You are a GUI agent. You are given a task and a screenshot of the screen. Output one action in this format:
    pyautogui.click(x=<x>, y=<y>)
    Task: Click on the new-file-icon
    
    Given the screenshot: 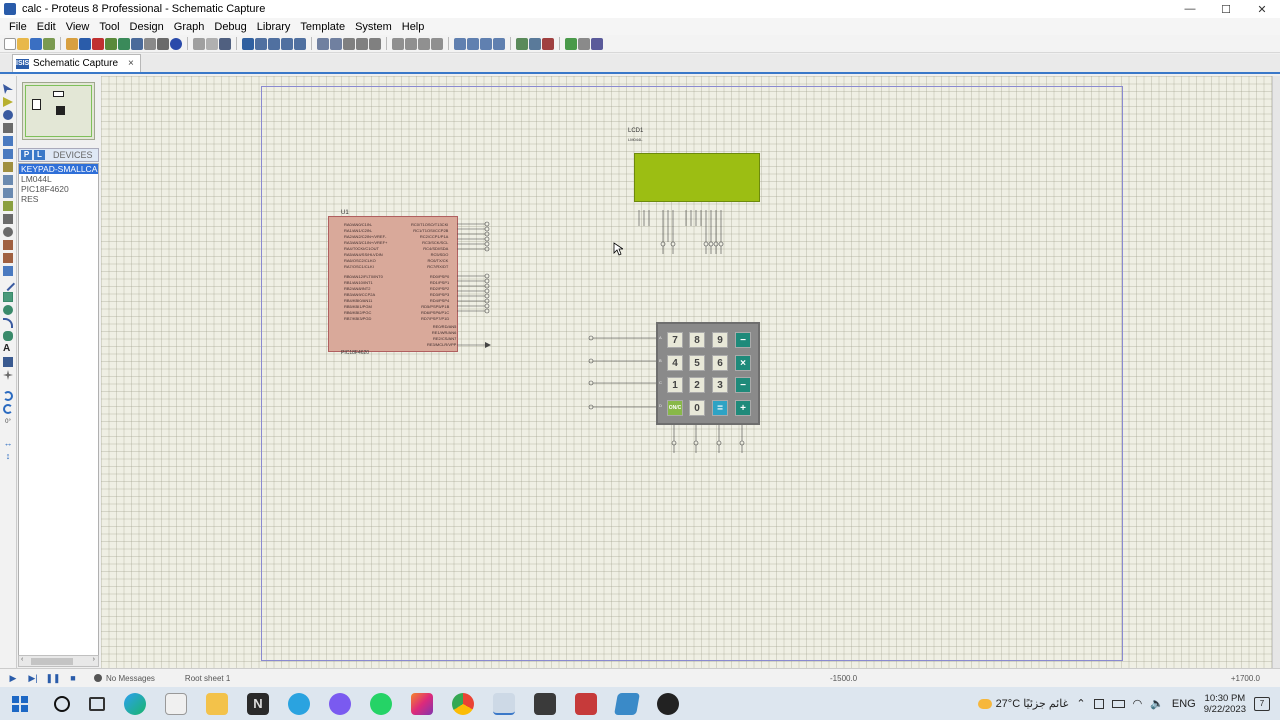 What is the action you would take?
    pyautogui.click(x=10, y=43)
    